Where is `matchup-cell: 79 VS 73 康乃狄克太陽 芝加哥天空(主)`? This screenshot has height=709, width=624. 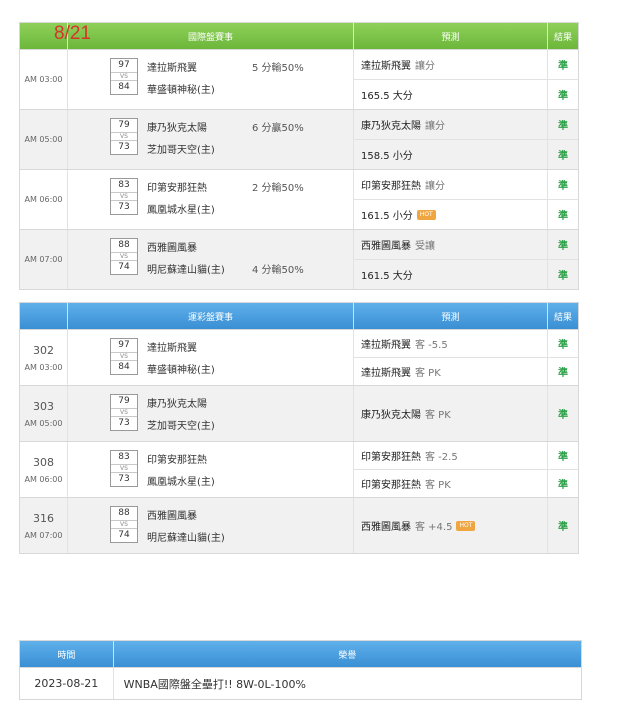 matchup-cell: 79 VS 73 康乃狄克太陽 芝加哥天空(主) is located at coordinates (211, 413).